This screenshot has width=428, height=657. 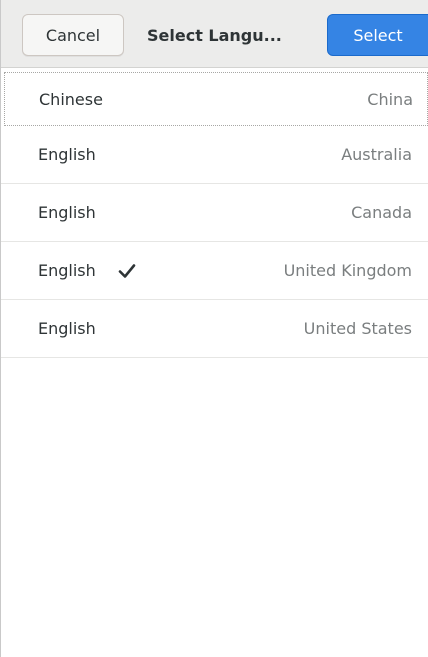 What do you see at coordinates (214, 271) in the screenshot?
I see `list-item-english-united-kingdom: English United Kingdom` at bounding box center [214, 271].